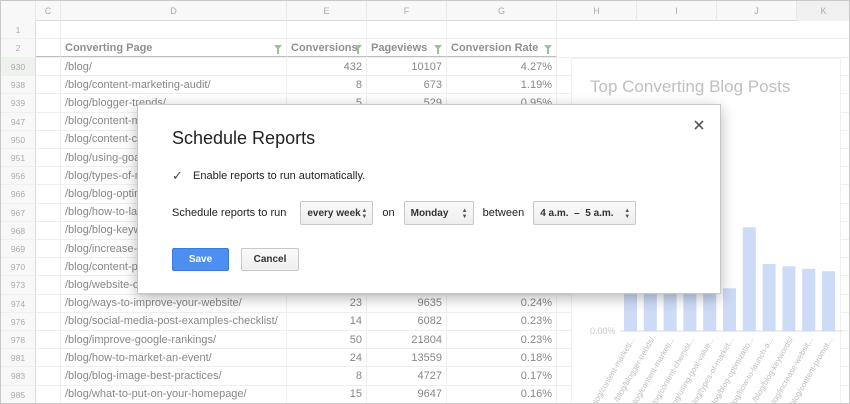  I want to click on between-label: between, so click(503, 213).